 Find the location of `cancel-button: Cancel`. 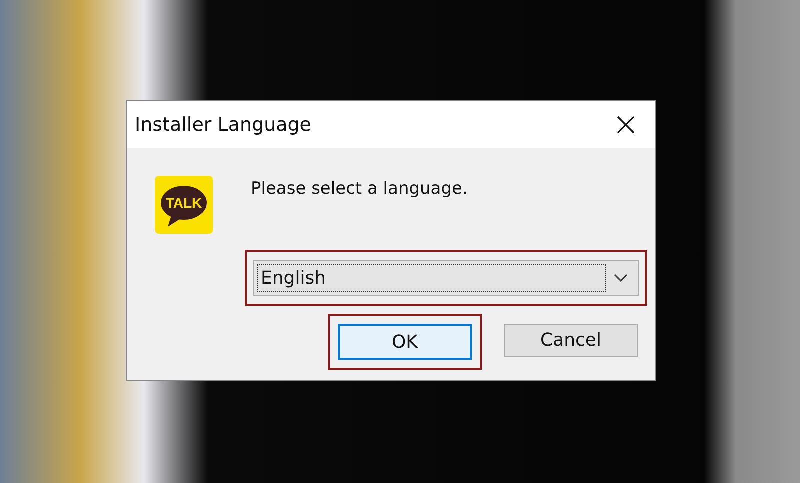

cancel-button: Cancel is located at coordinates (571, 340).